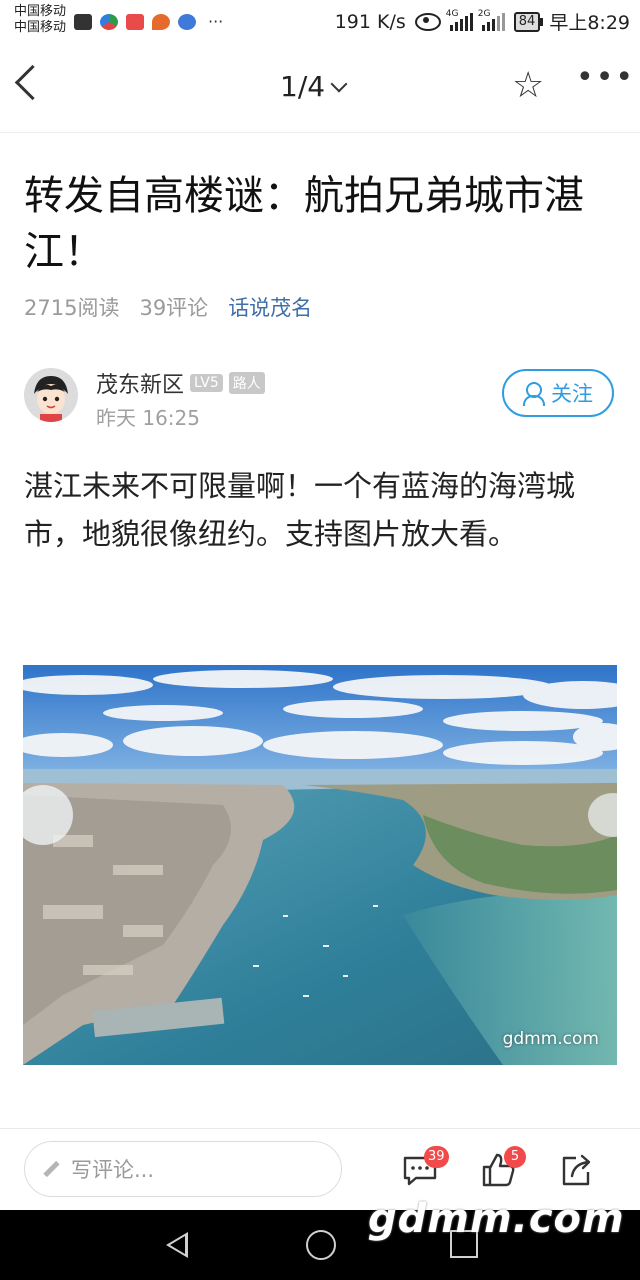 Image resolution: width=640 pixels, height=1280 pixels. I want to click on status-right: 191 K/s 4G 2G 84 早上8:29, so click(482, 21).